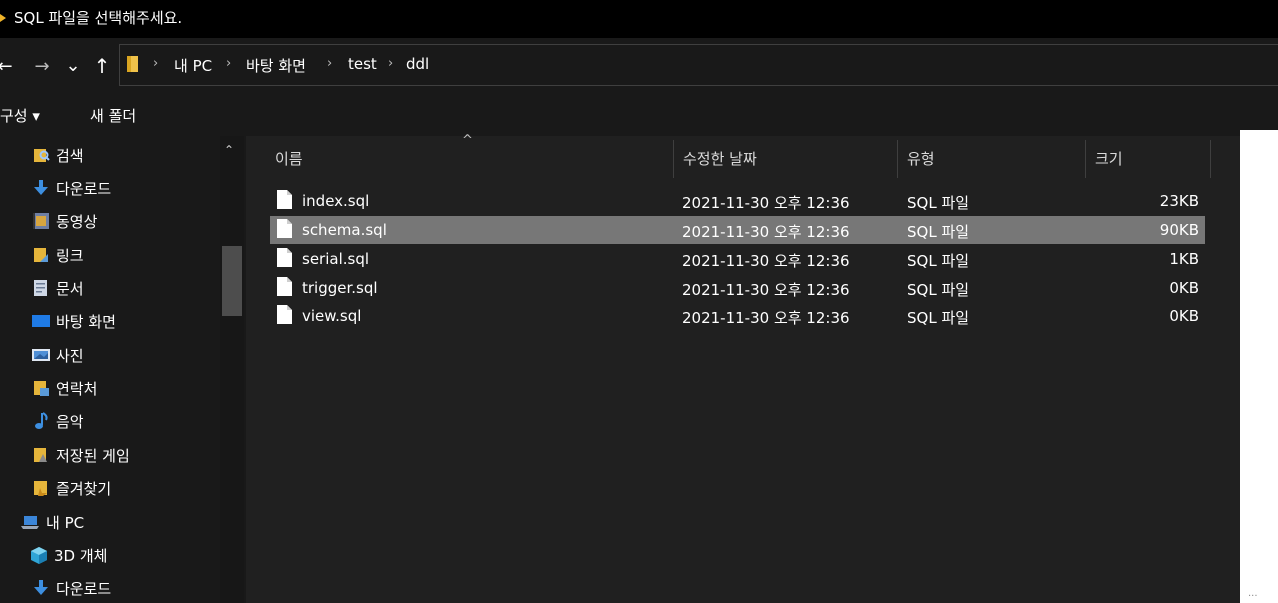 The image size is (1278, 603). Describe the element at coordinates (417, 64) in the screenshot. I see `breadcrumb-item-ddl: ddl` at that location.